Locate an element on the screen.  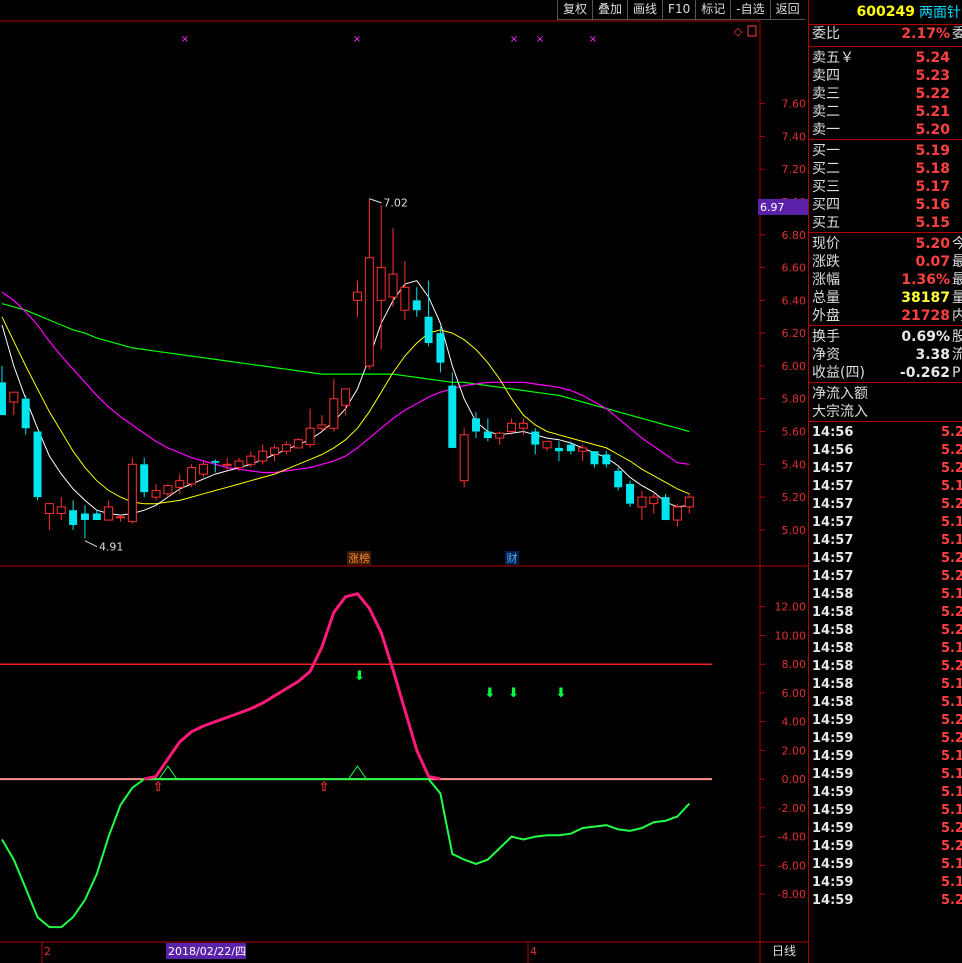
bid-book: 买一 5.19 买二 5.18 买三 5.17 买四 5.16 买五 5.15 is located at coordinates (885, 186).